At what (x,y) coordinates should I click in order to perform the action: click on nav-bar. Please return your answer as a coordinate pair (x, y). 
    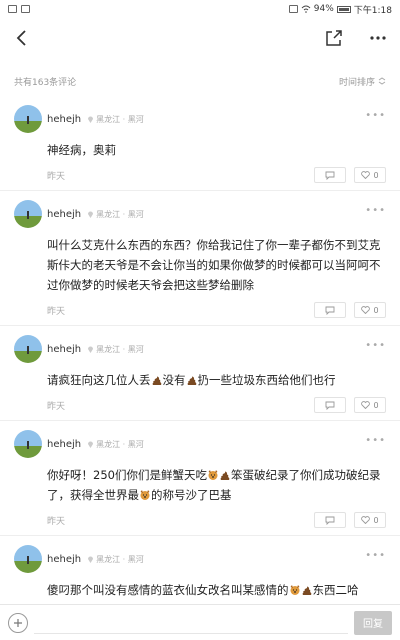
    Looking at the image, I should click on (200, 38).